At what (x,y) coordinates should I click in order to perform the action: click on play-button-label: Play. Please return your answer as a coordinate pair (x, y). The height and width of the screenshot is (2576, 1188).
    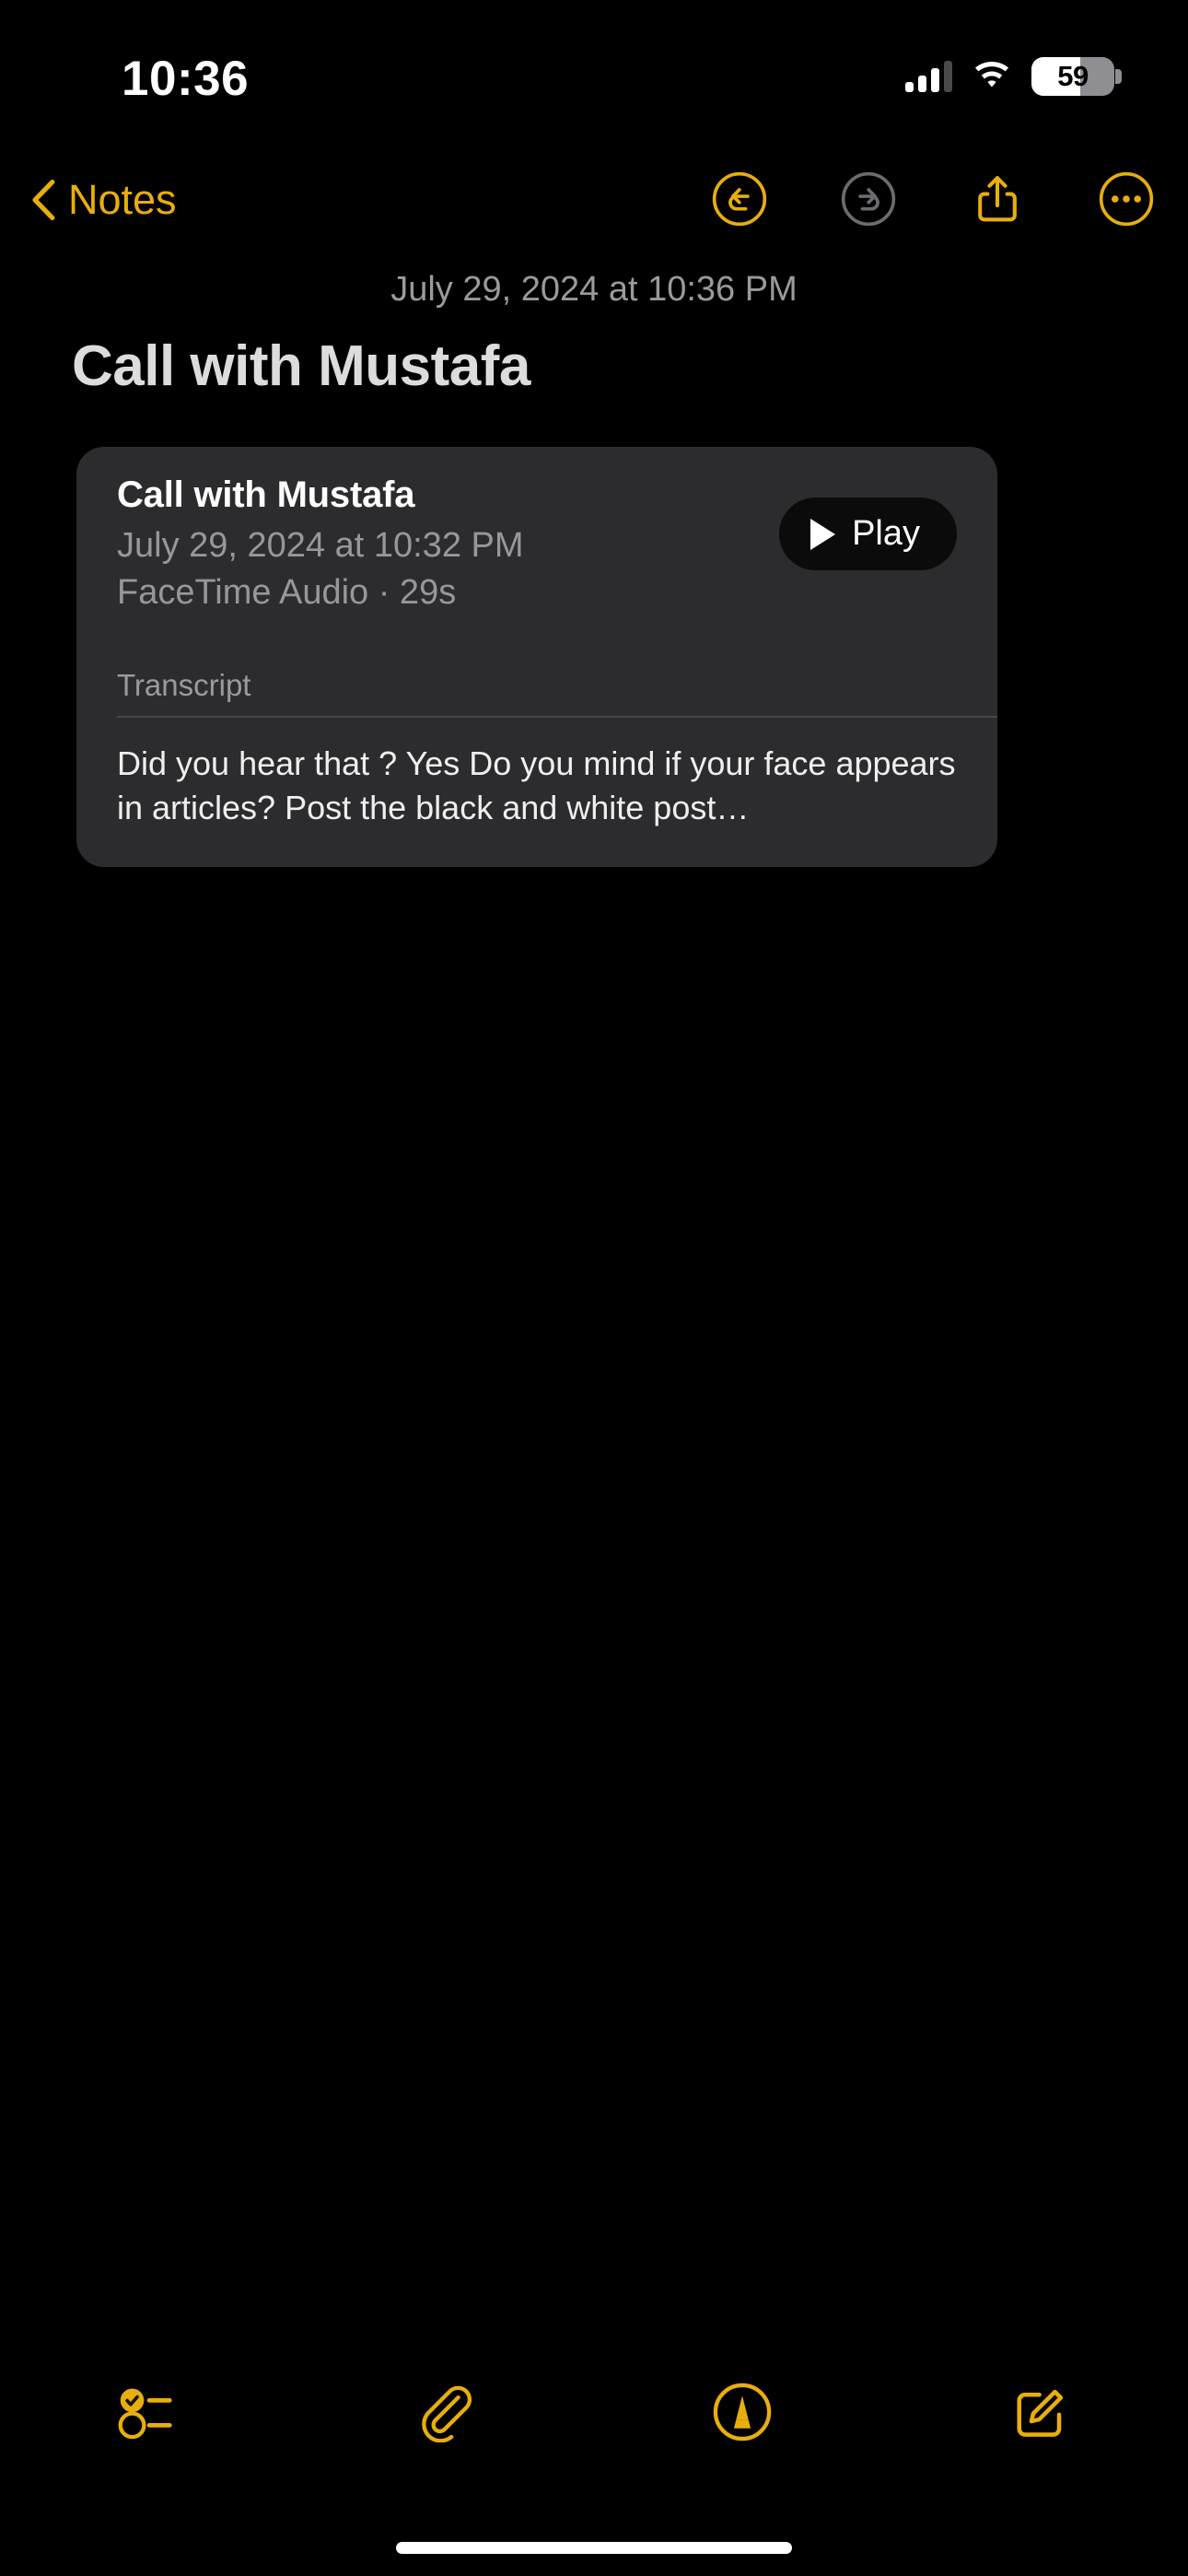
    Looking at the image, I should click on (886, 533).